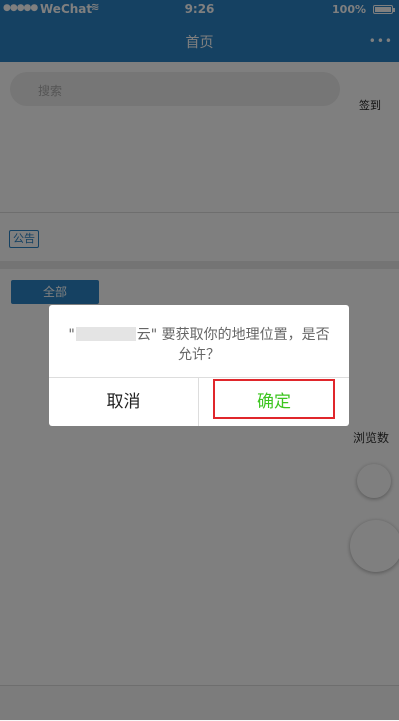 The height and width of the screenshot is (721, 399). Describe the element at coordinates (274, 399) in the screenshot. I see `confirm-highlight-frame` at that location.